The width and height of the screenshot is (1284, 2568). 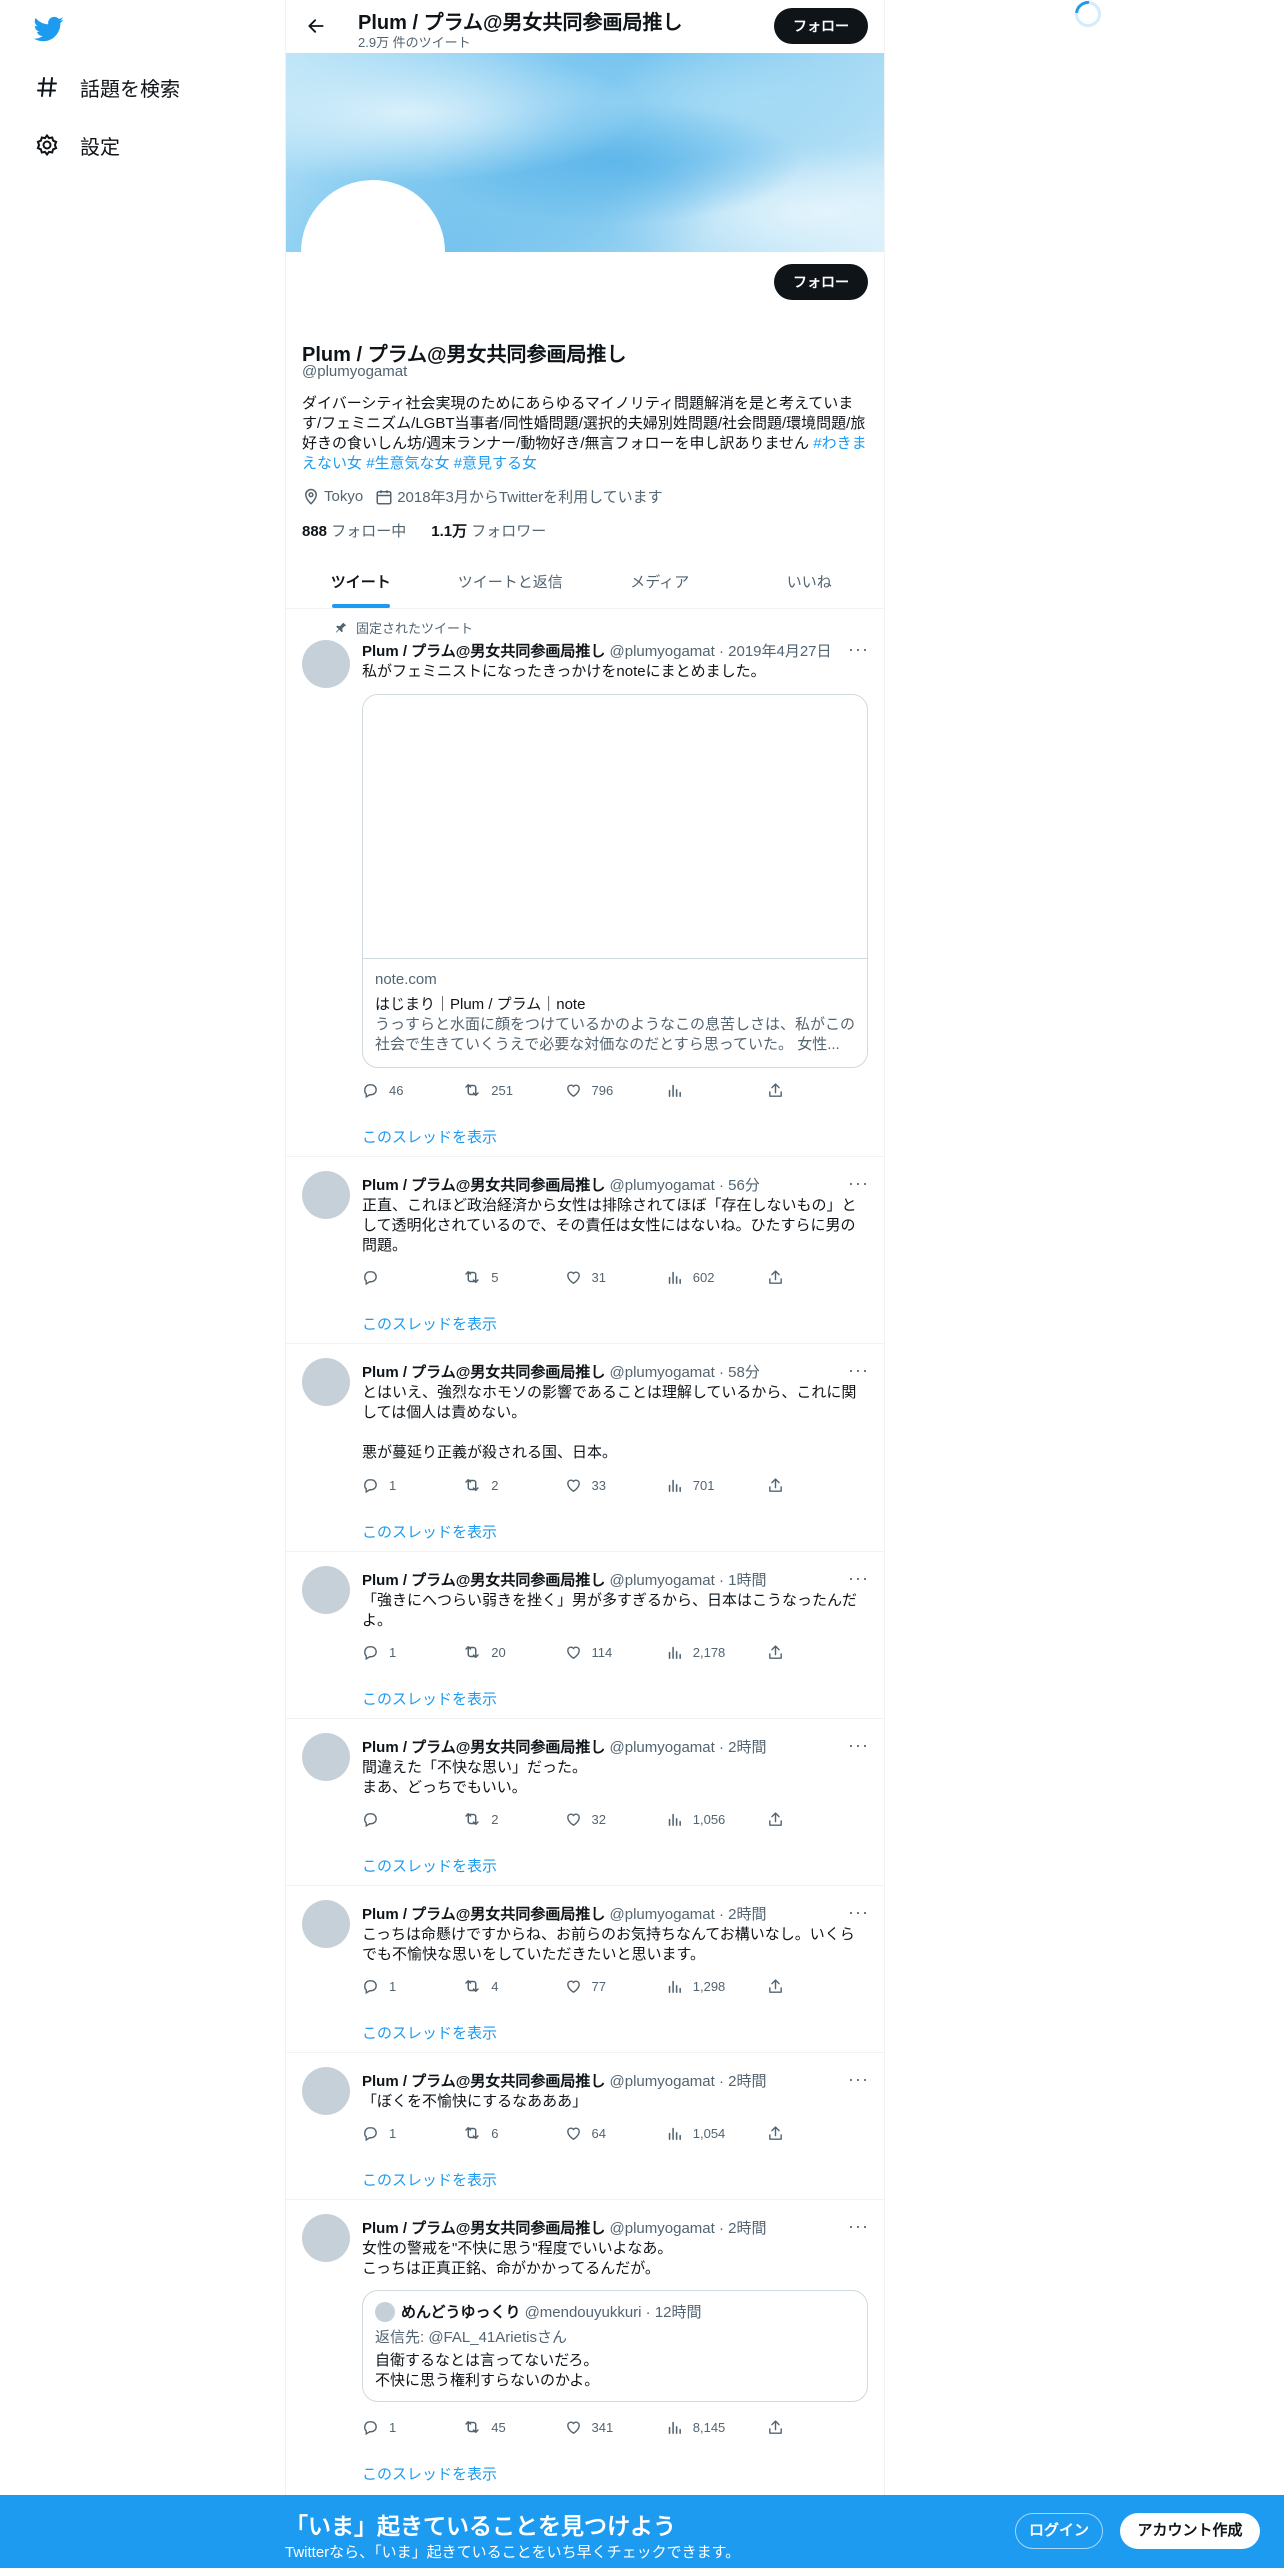 What do you see at coordinates (316, 26) in the screenshot?
I see `back-arrow-icon` at bounding box center [316, 26].